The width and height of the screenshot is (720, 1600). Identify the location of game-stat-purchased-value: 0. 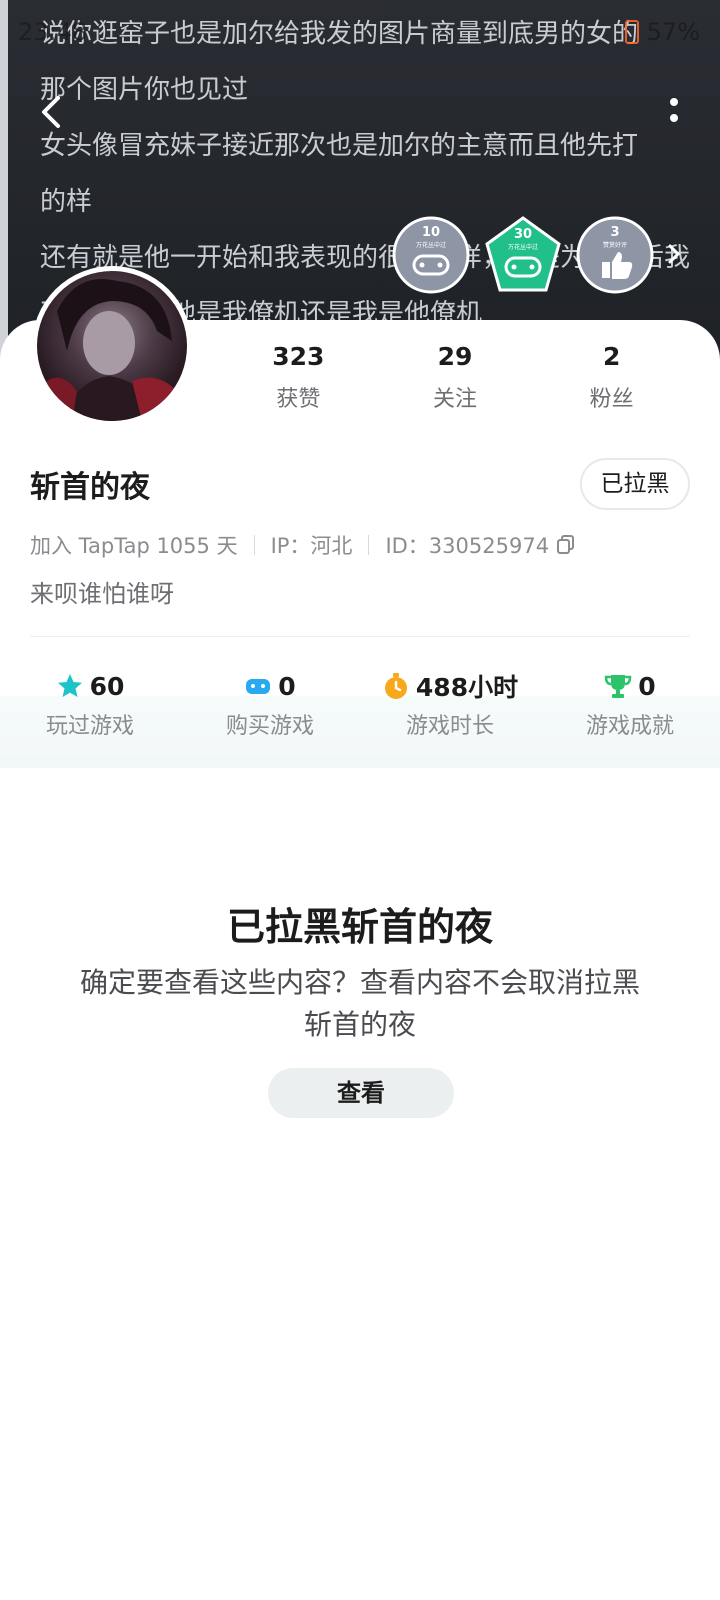
(287, 686).